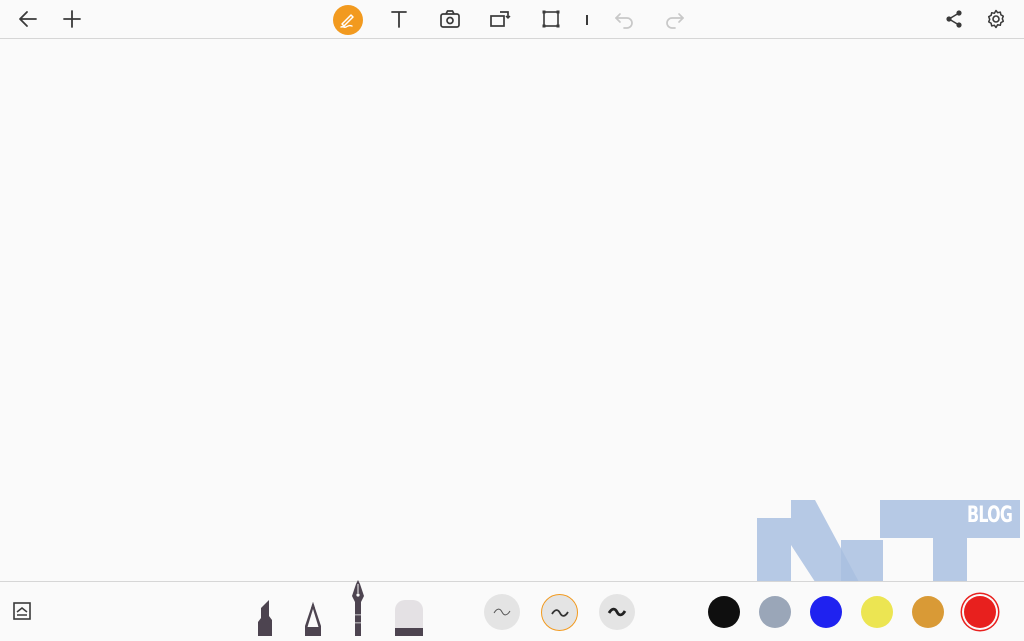 This screenshot has height=641, width=1024. I want to click on bottom-toolbar, so click(512, 610).